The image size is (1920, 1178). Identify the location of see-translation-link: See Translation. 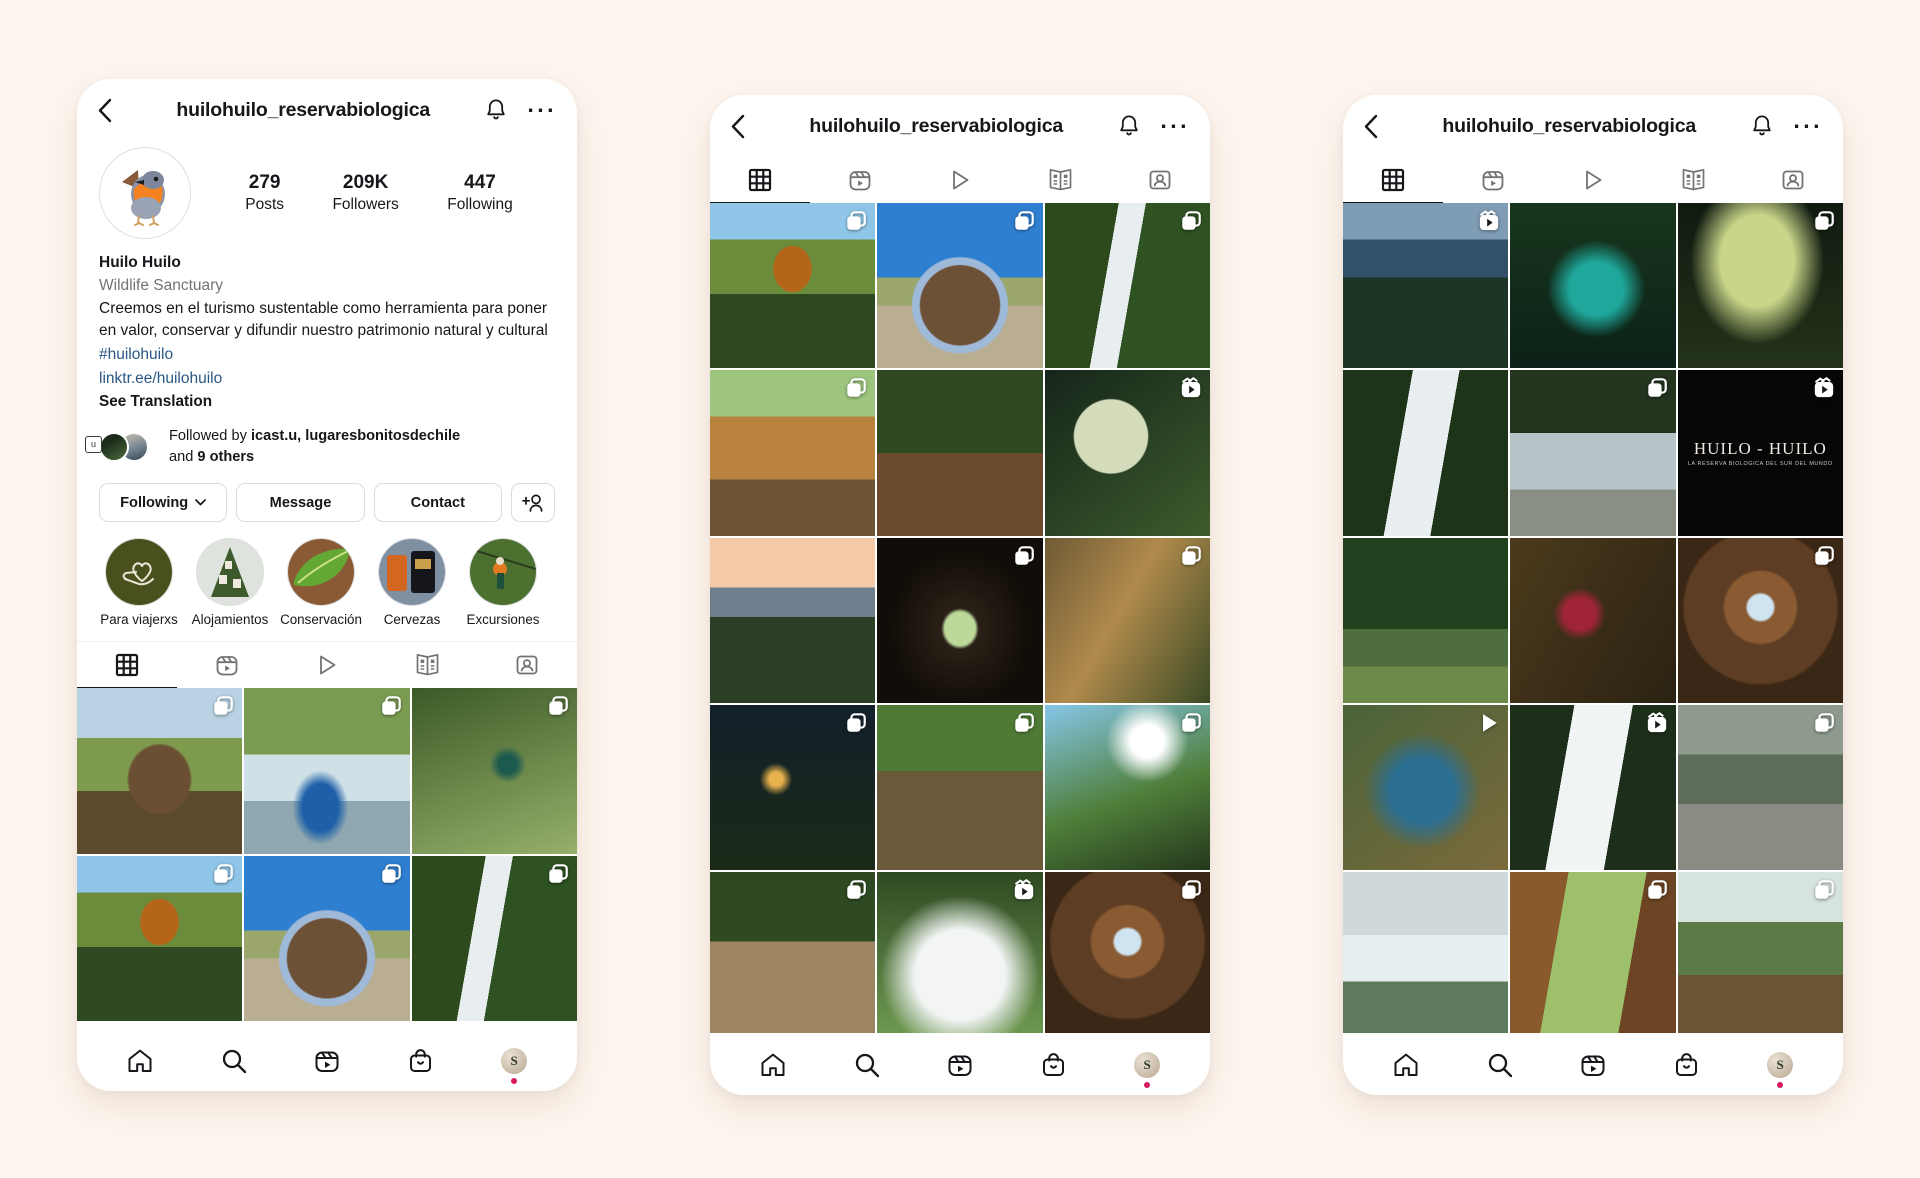
(327, 402).